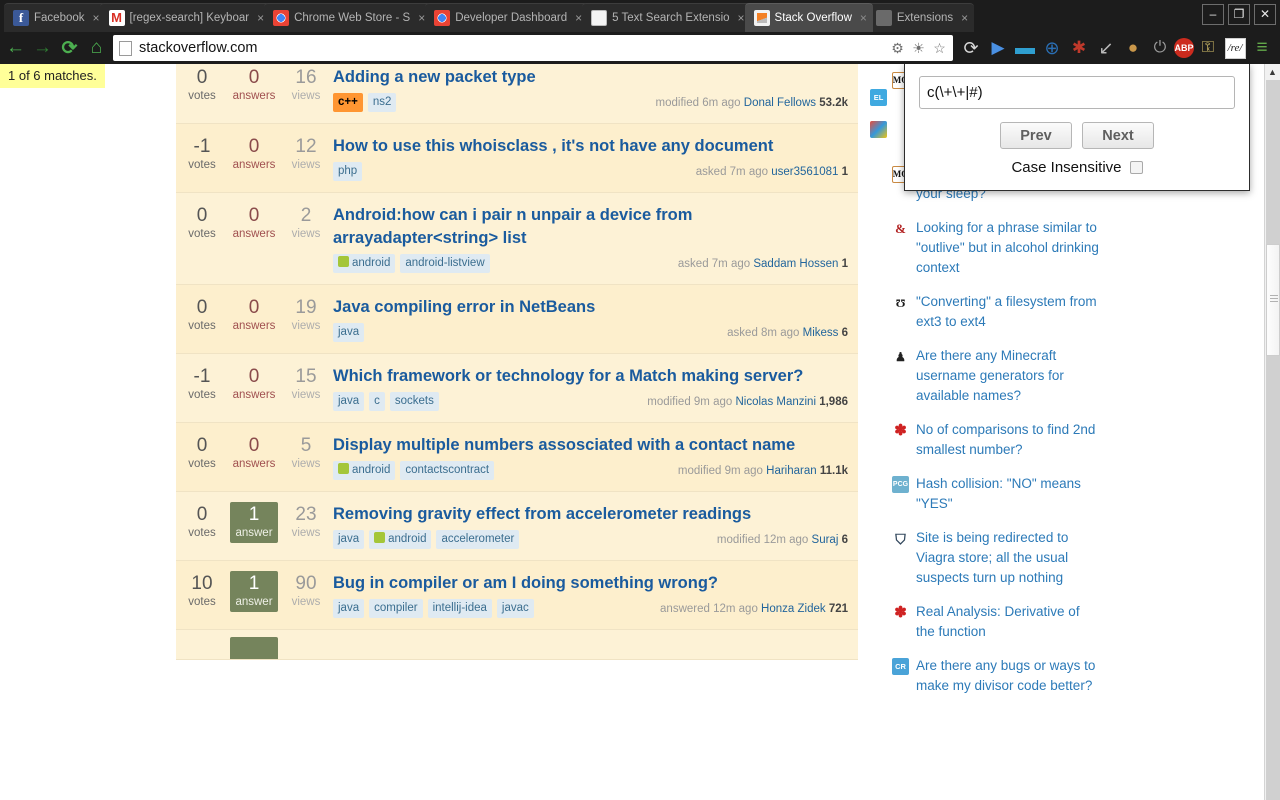 This screenshot has width=1280, height=800. Describe the element at coordinates (515, 608) in the screenshot. I see `tag-javac: javac` at that location.